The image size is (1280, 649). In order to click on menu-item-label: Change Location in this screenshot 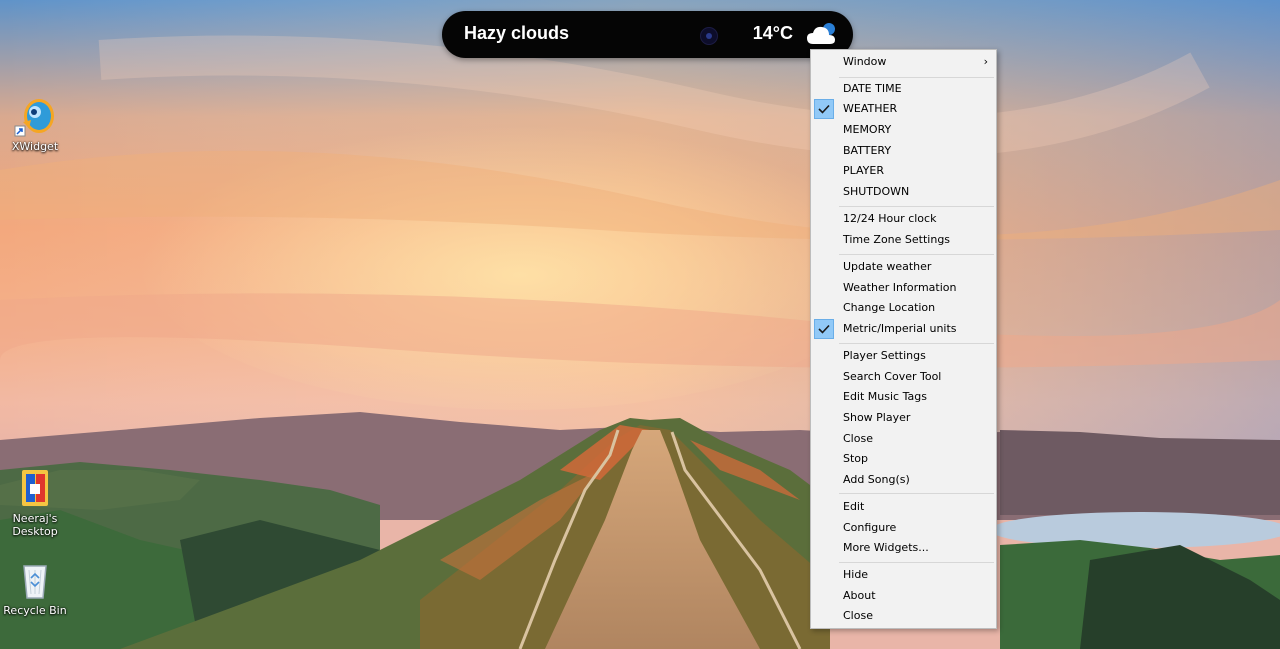, I will do `click(889, 307)`.